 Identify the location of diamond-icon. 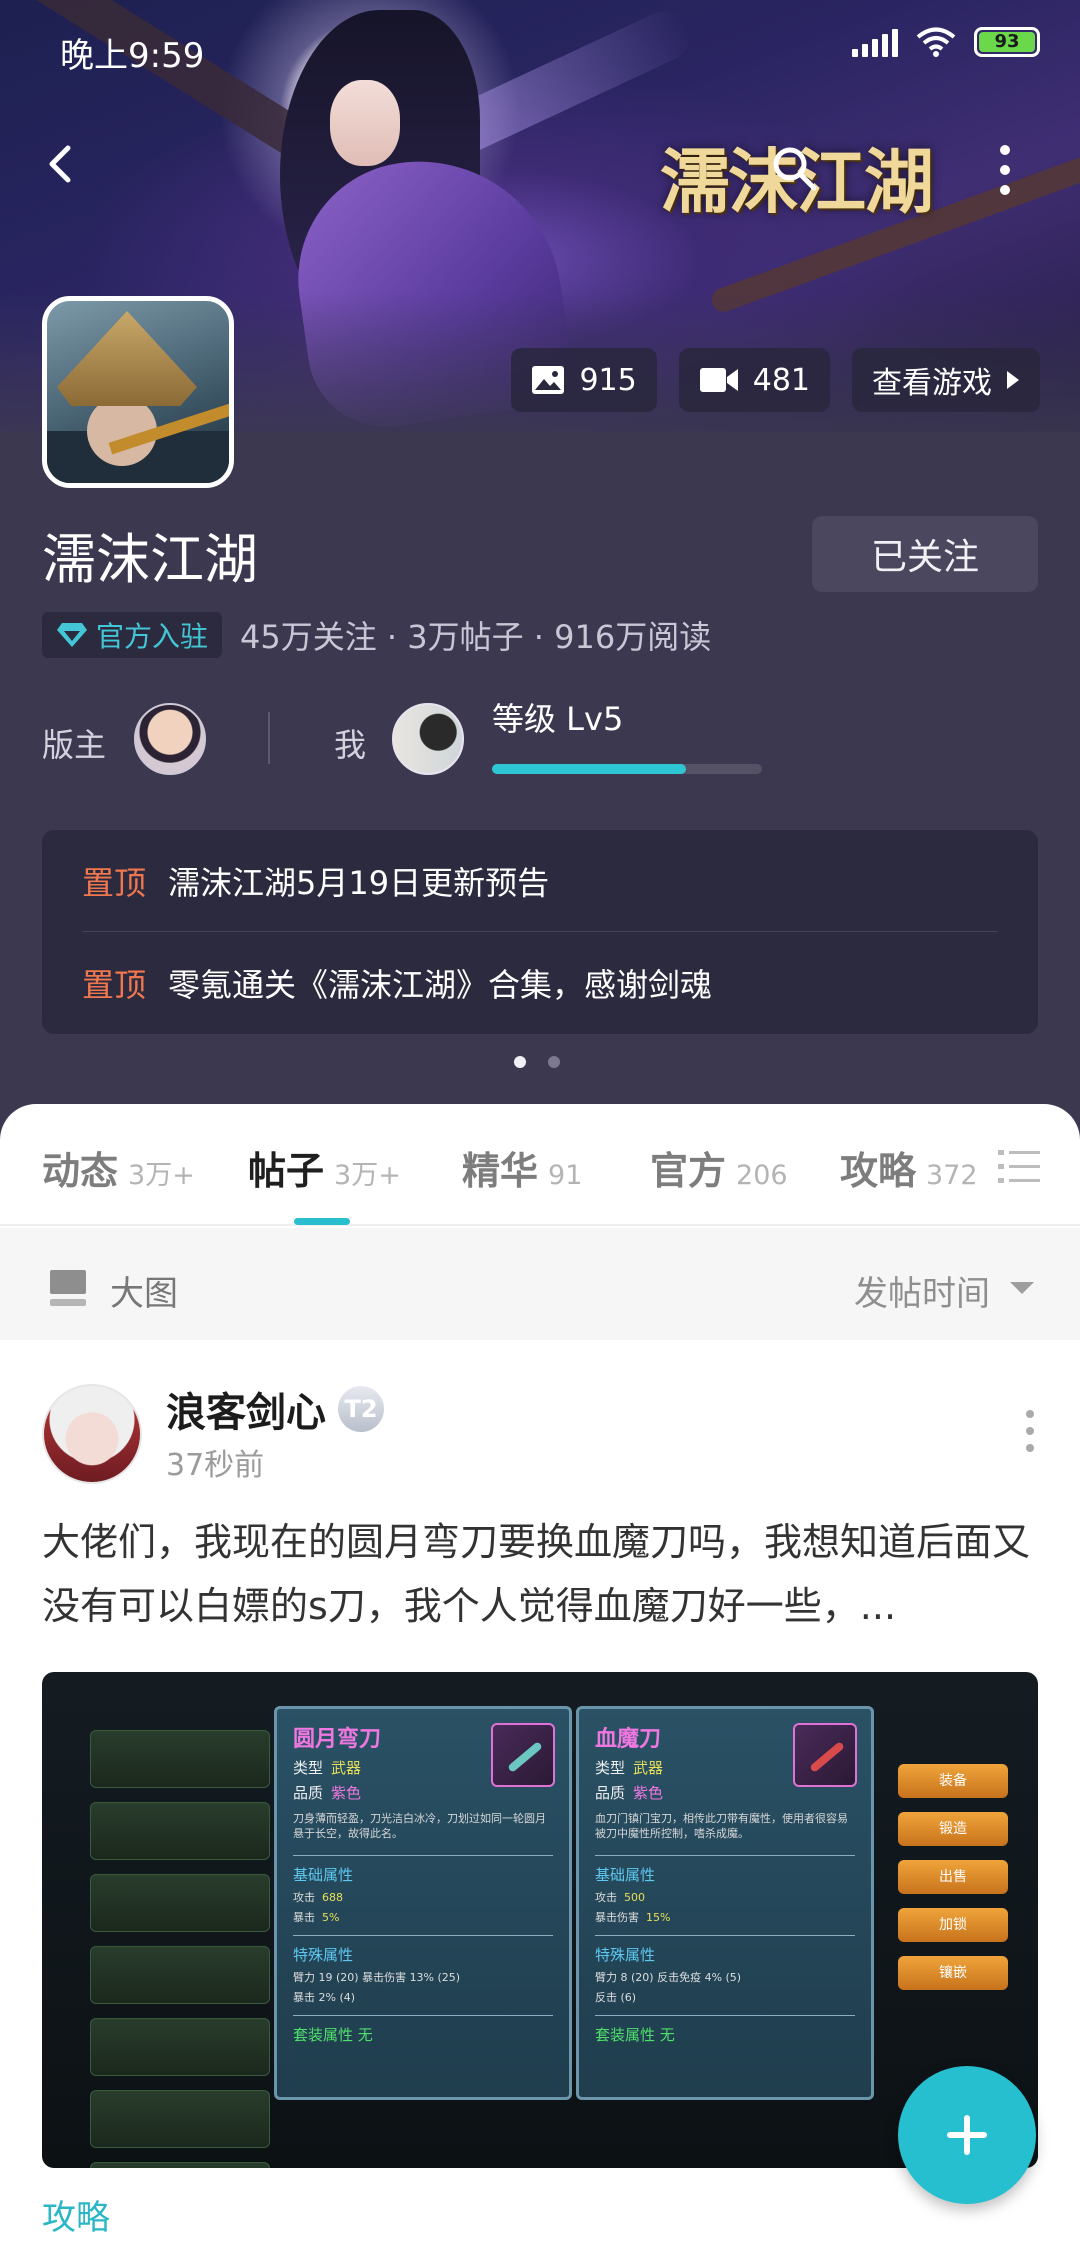
(72, 635).